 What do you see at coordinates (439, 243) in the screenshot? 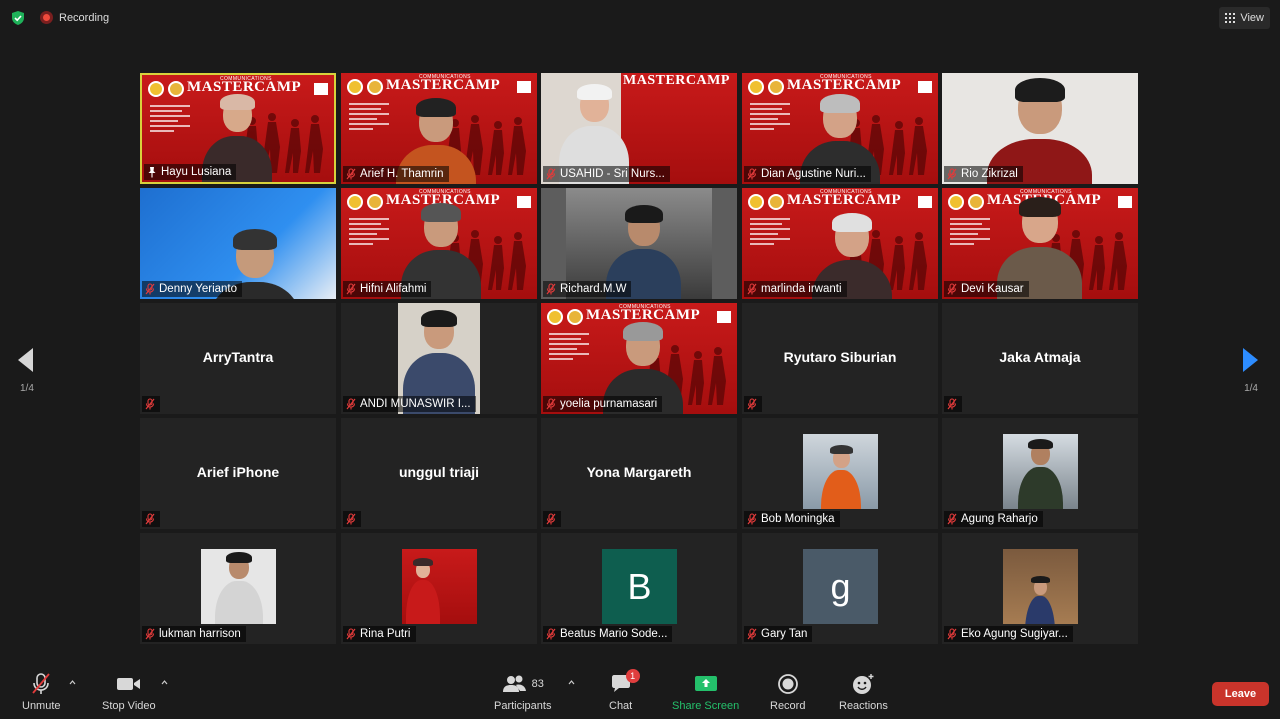
I see `participant-tile: COMMUNICATIONS MASTERCAMP Hifni Alifahmi` at bounding box center [439, 243].